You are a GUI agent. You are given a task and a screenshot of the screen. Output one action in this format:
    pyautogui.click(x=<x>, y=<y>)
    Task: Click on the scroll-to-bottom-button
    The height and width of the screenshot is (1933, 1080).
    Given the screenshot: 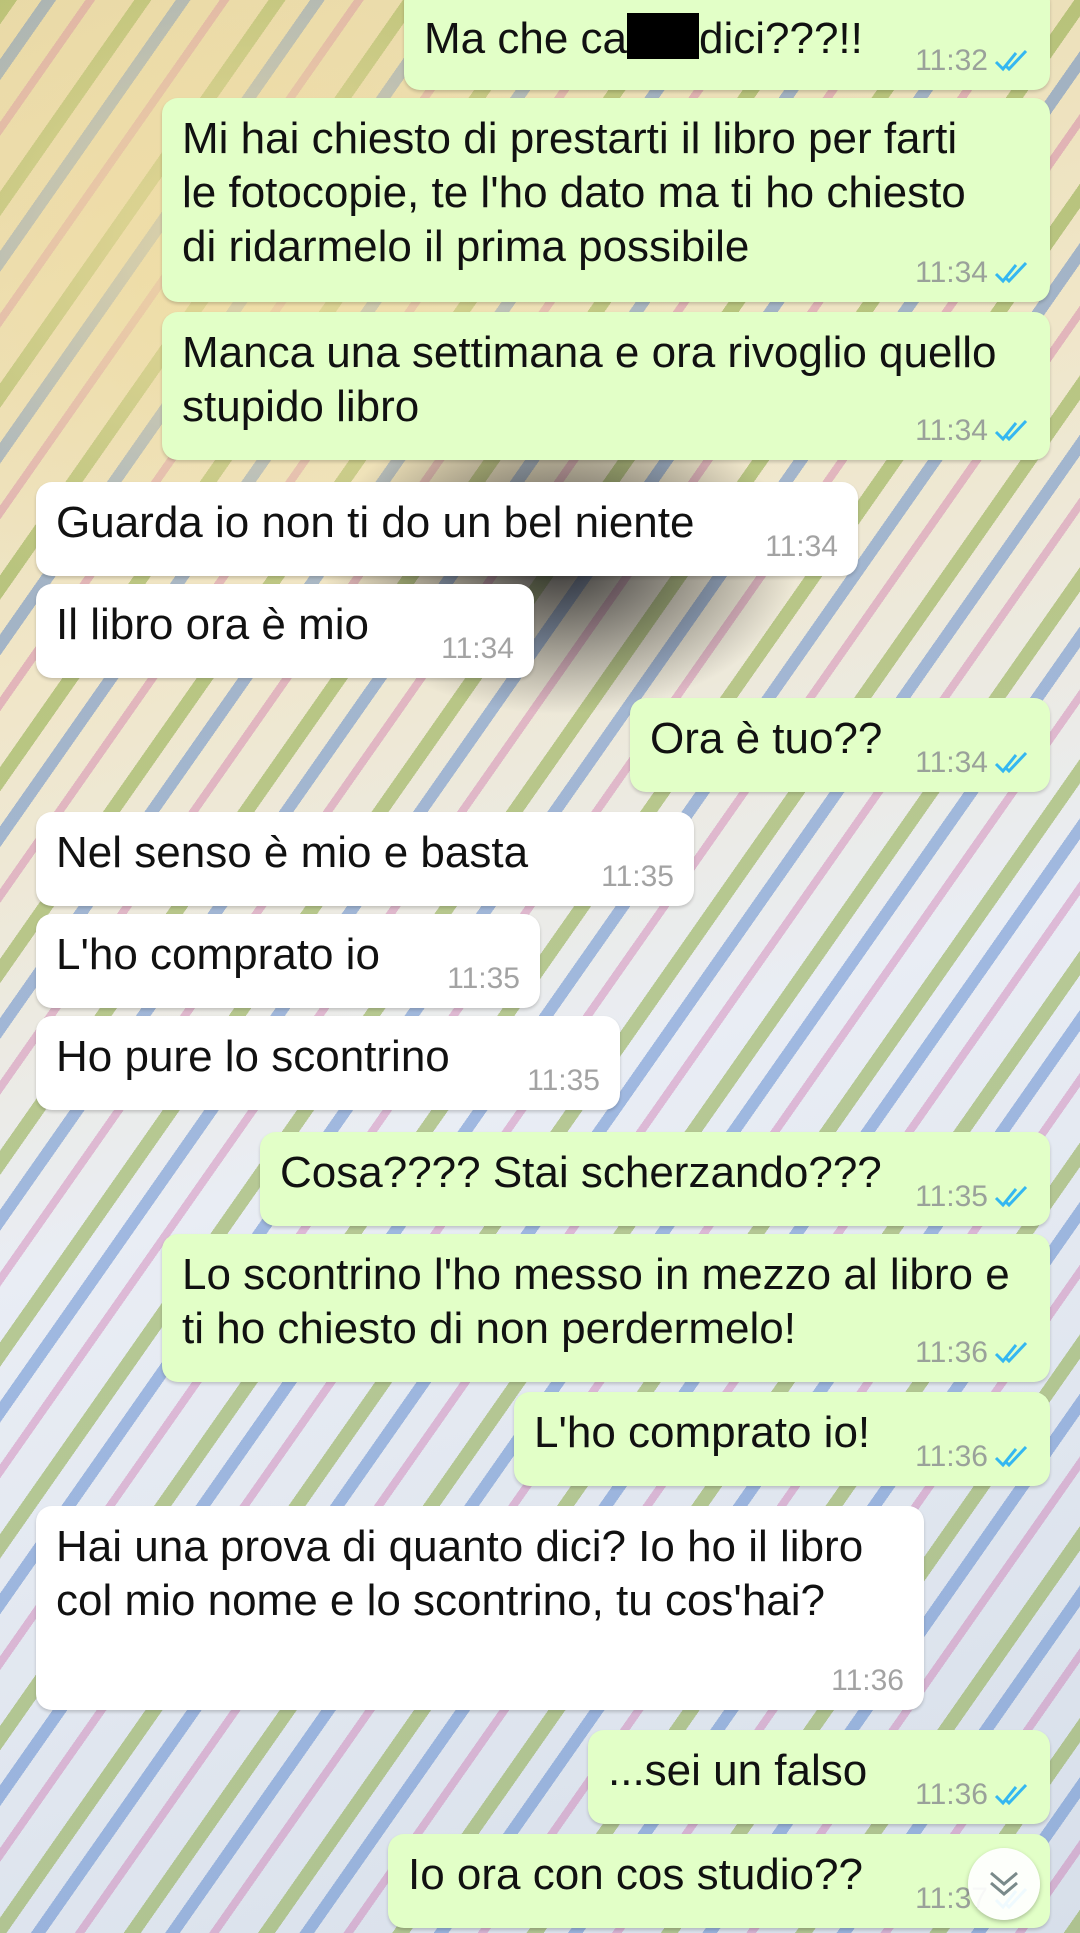 What is the action you would take?
    pyautogui.click(x=1004, y=1884)
    